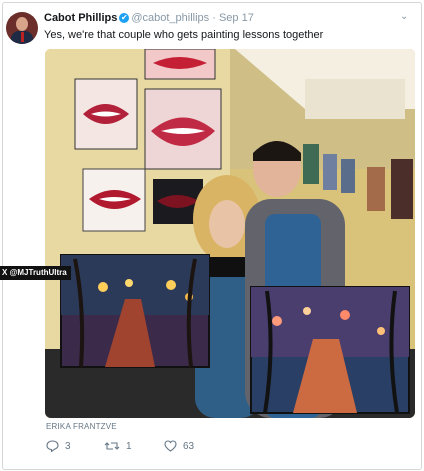  Describe the element at coordinates (52, 446) in the screenshot. I see `reply-icon` at that location.